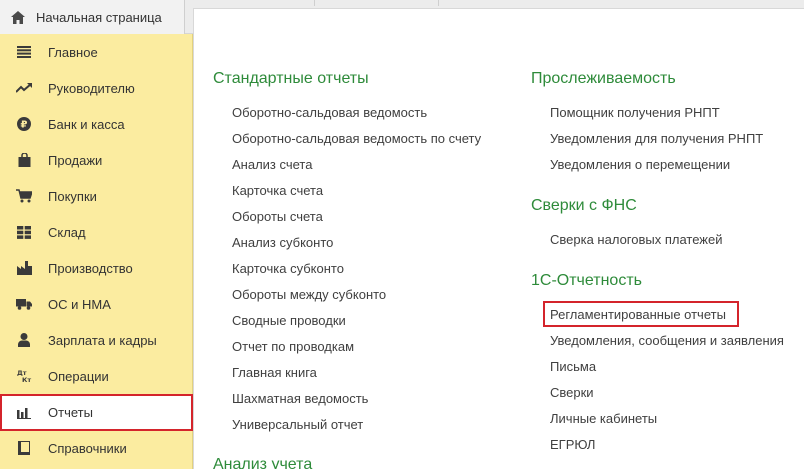 The height and width of the screenshot is (469, 804). What do you see at coordinates (272, 164) in the screenshot?
I see `link-account-analysis: Анализ счета` at bounding box center [272, 164].